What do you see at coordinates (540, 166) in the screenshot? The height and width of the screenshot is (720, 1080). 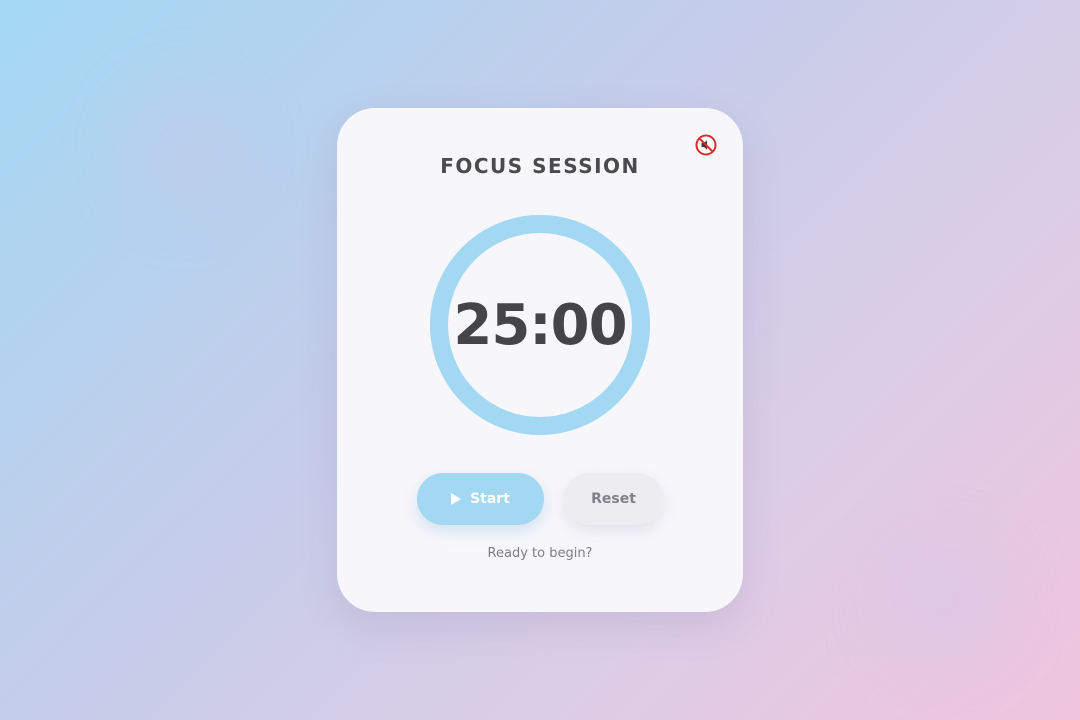 I see `page-title: FOCUS SESSION` at bounding box center [540, 166].